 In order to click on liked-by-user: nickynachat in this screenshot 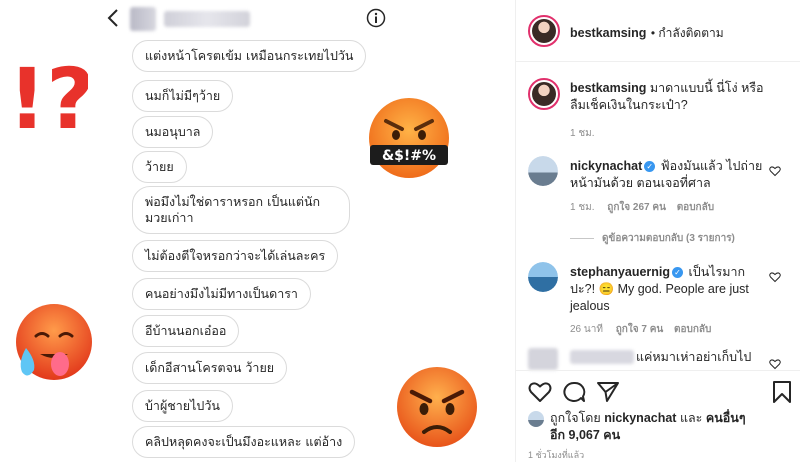, I will do `click(640, 418)`.